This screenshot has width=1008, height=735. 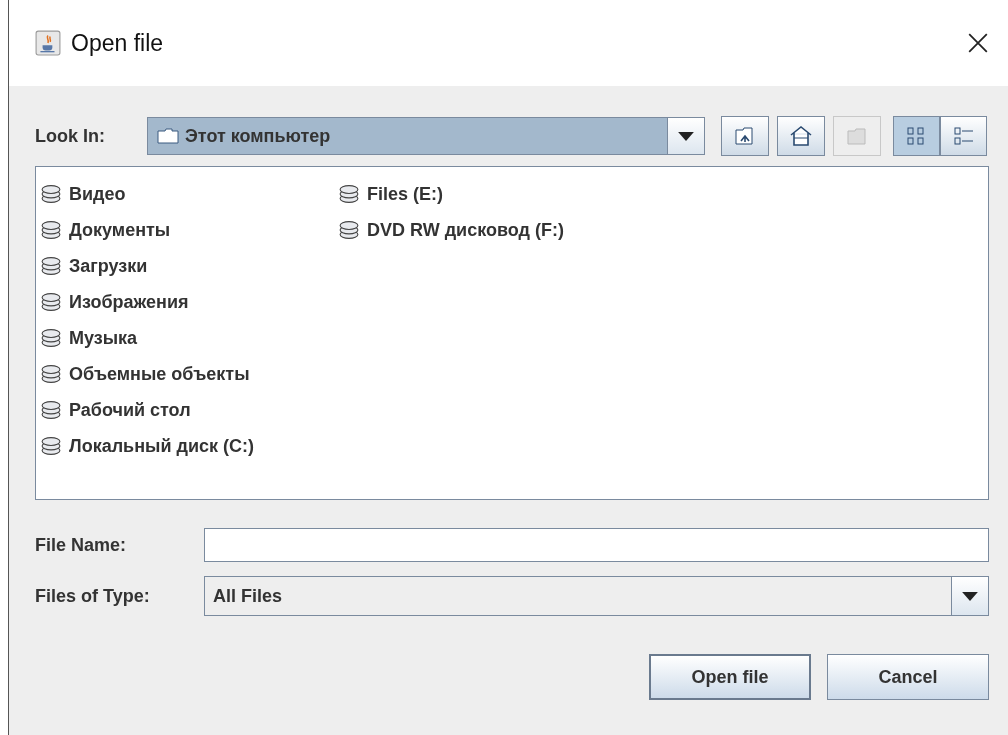 What do you see at coordinates (81, 545) in the screenshot?
I see `file-name-label: File Name:` at bounding box center [81, 545].